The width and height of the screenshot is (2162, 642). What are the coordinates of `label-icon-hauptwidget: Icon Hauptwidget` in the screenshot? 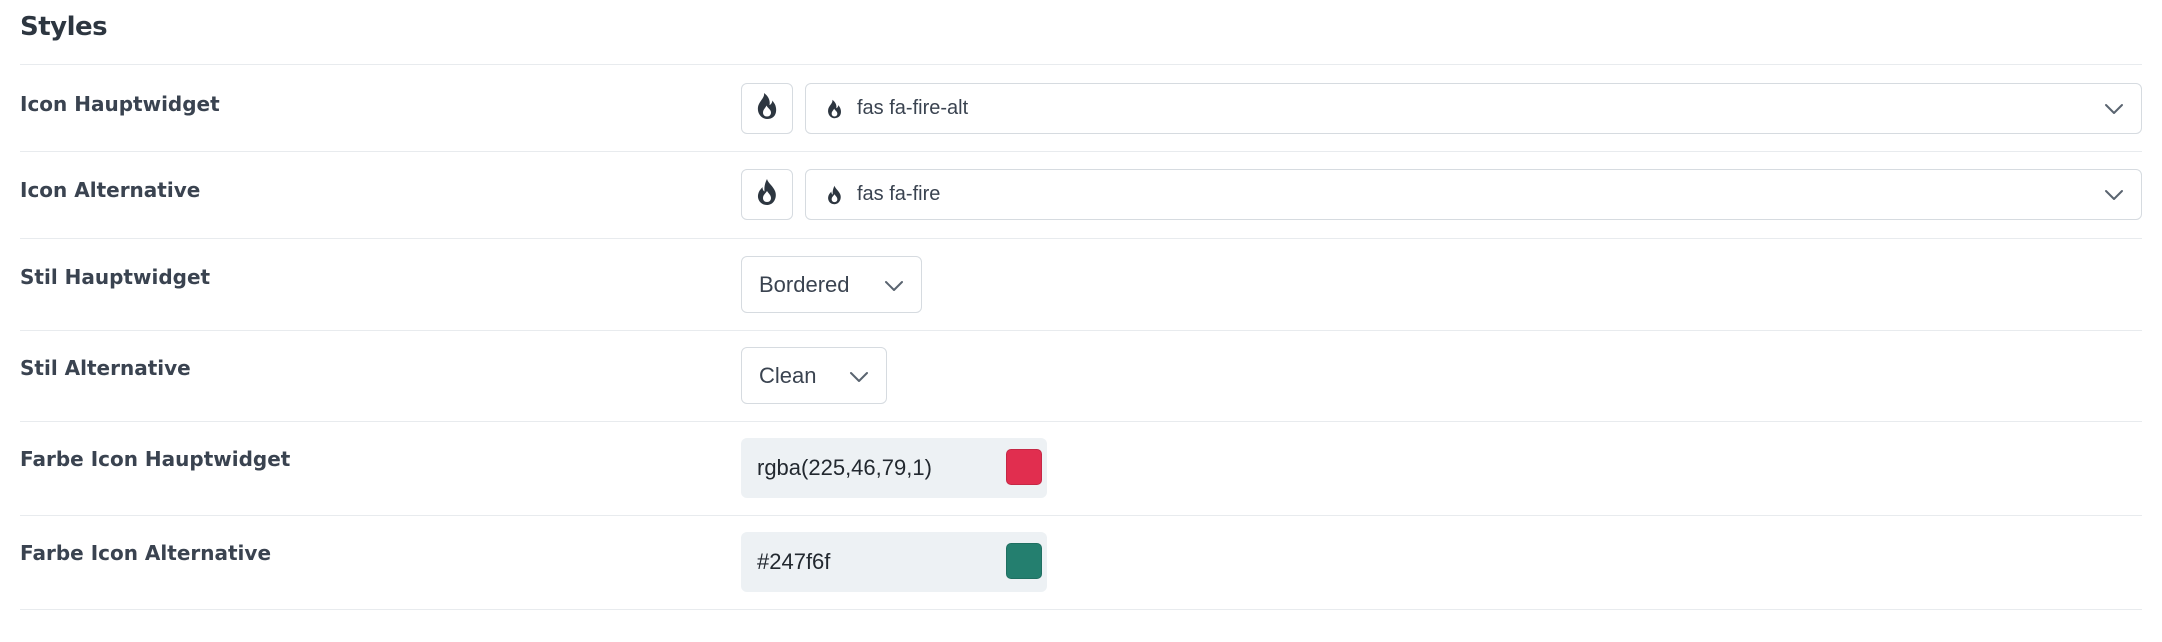 It's located at (120, 104).